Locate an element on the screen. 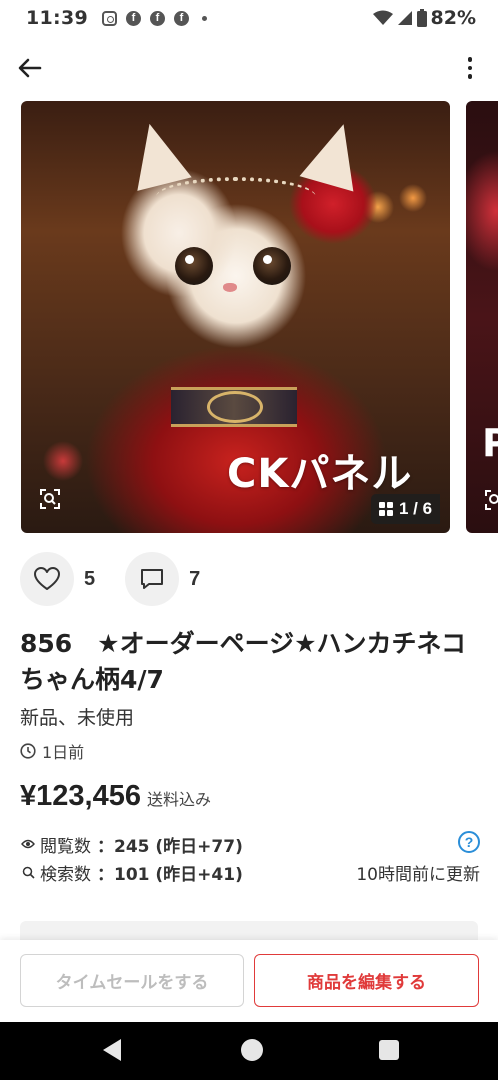  back-button is located at coordinates (30, 68).